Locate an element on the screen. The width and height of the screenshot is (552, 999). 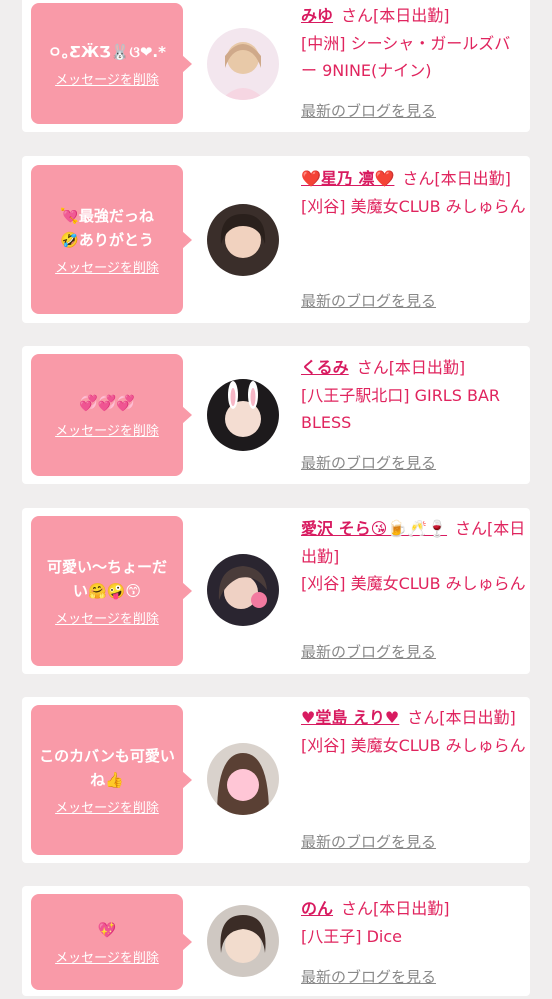
cast-name-link: くるみ is located at coordinates (325, 367).